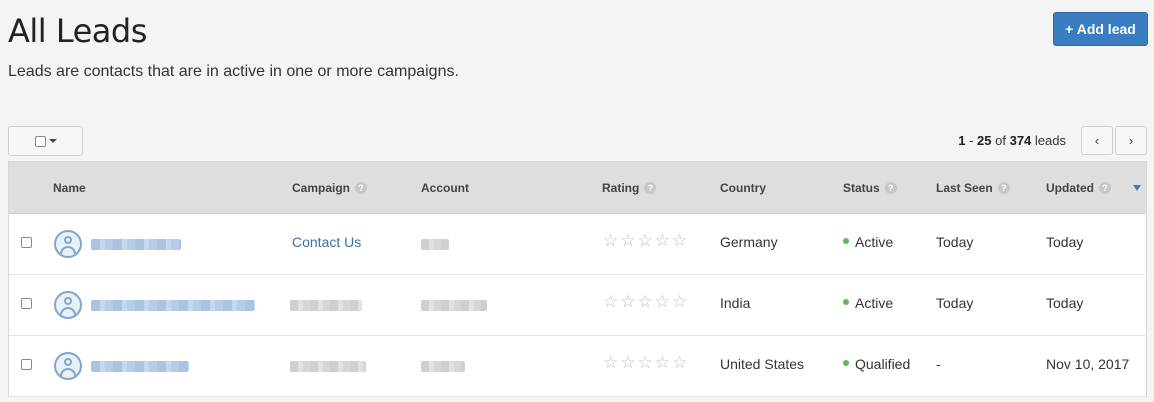 The width and height of the screenshot is (1154, 402). I want to click on column-header-rating: Rating?, so click(629, 188).